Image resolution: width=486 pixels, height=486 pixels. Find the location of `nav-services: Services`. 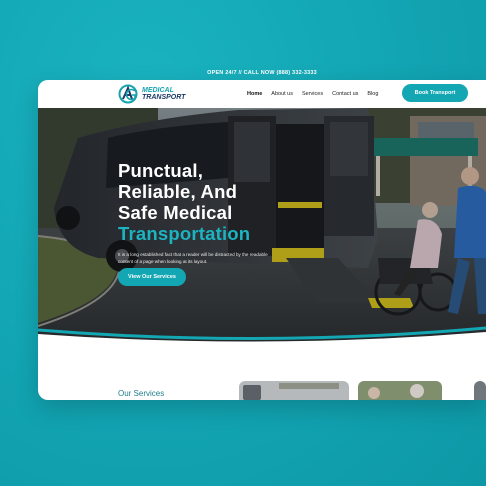

nav-services: Services is located at coordinates (312, 94).